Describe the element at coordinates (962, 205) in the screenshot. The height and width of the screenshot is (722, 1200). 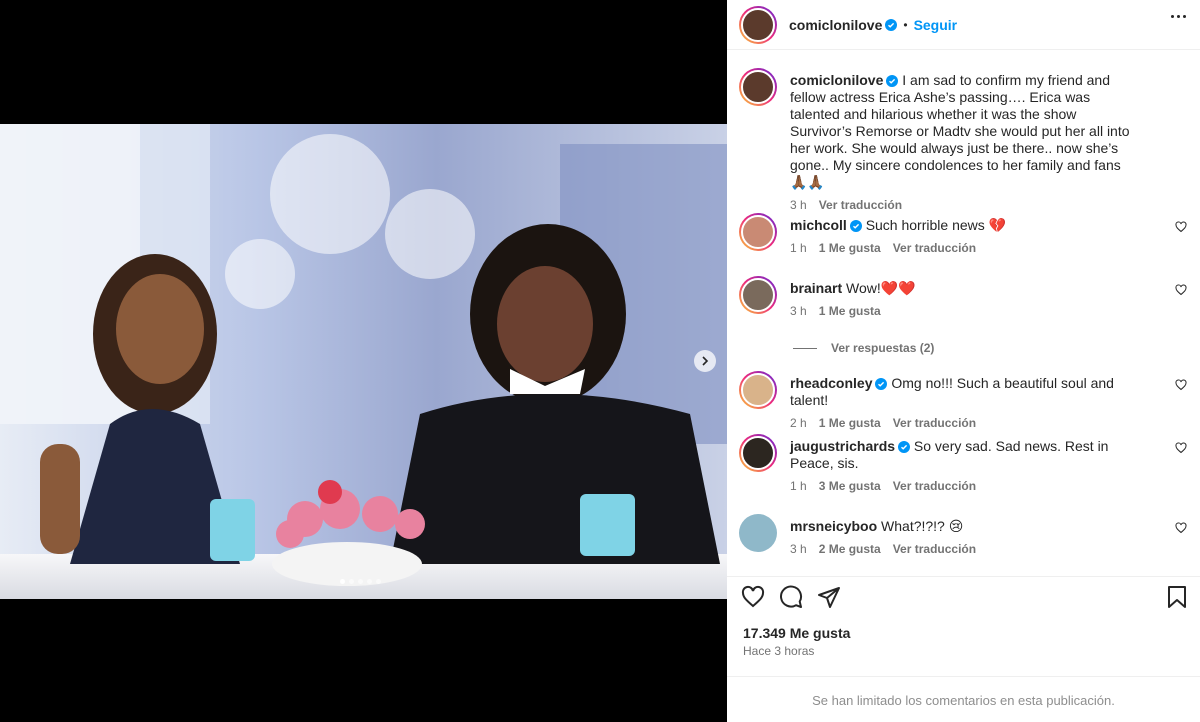
I see `caption-meta: 3 h Ver traducción` at that location.